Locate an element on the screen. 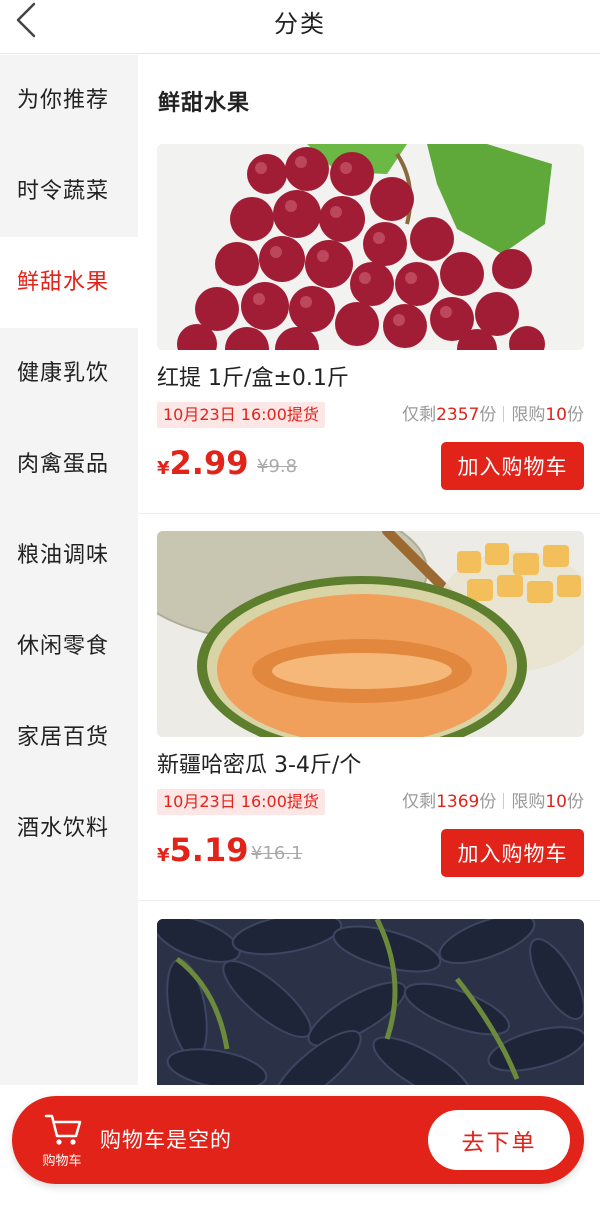 The width and height of the screenshot is (600, 1210). cart-button: 购物车 is located at coordinates (62, 1140).